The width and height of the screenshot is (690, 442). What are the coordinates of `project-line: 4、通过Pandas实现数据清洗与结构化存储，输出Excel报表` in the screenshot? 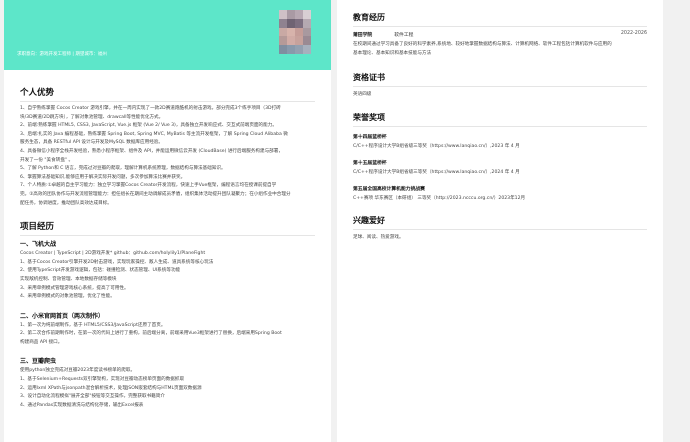 It's located at (82, 405).